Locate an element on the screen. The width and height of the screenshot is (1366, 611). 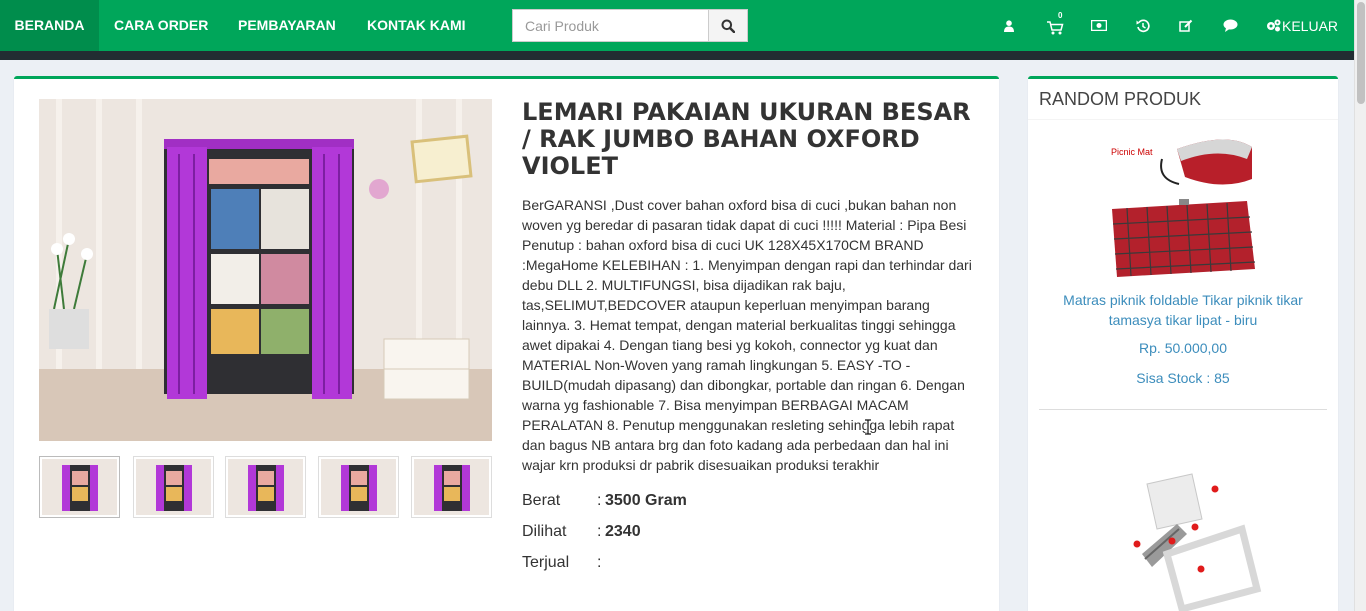
random-product-image: Picnic Mat is located at coordinates (1182, 205).